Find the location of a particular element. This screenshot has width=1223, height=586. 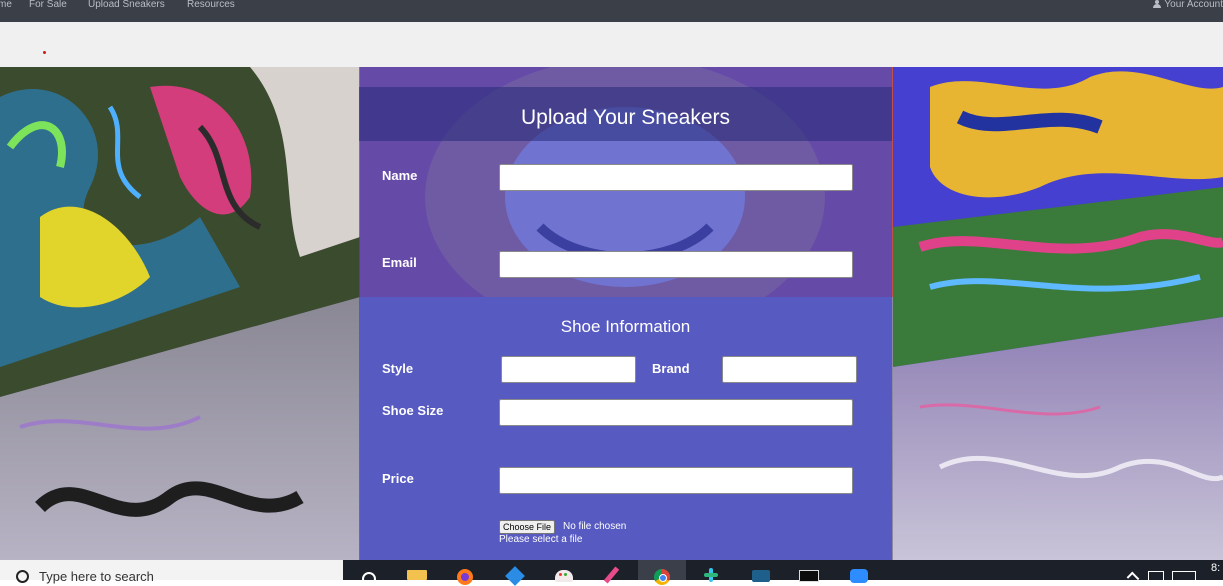

terminal-icon is located at coordinates (809, 575).